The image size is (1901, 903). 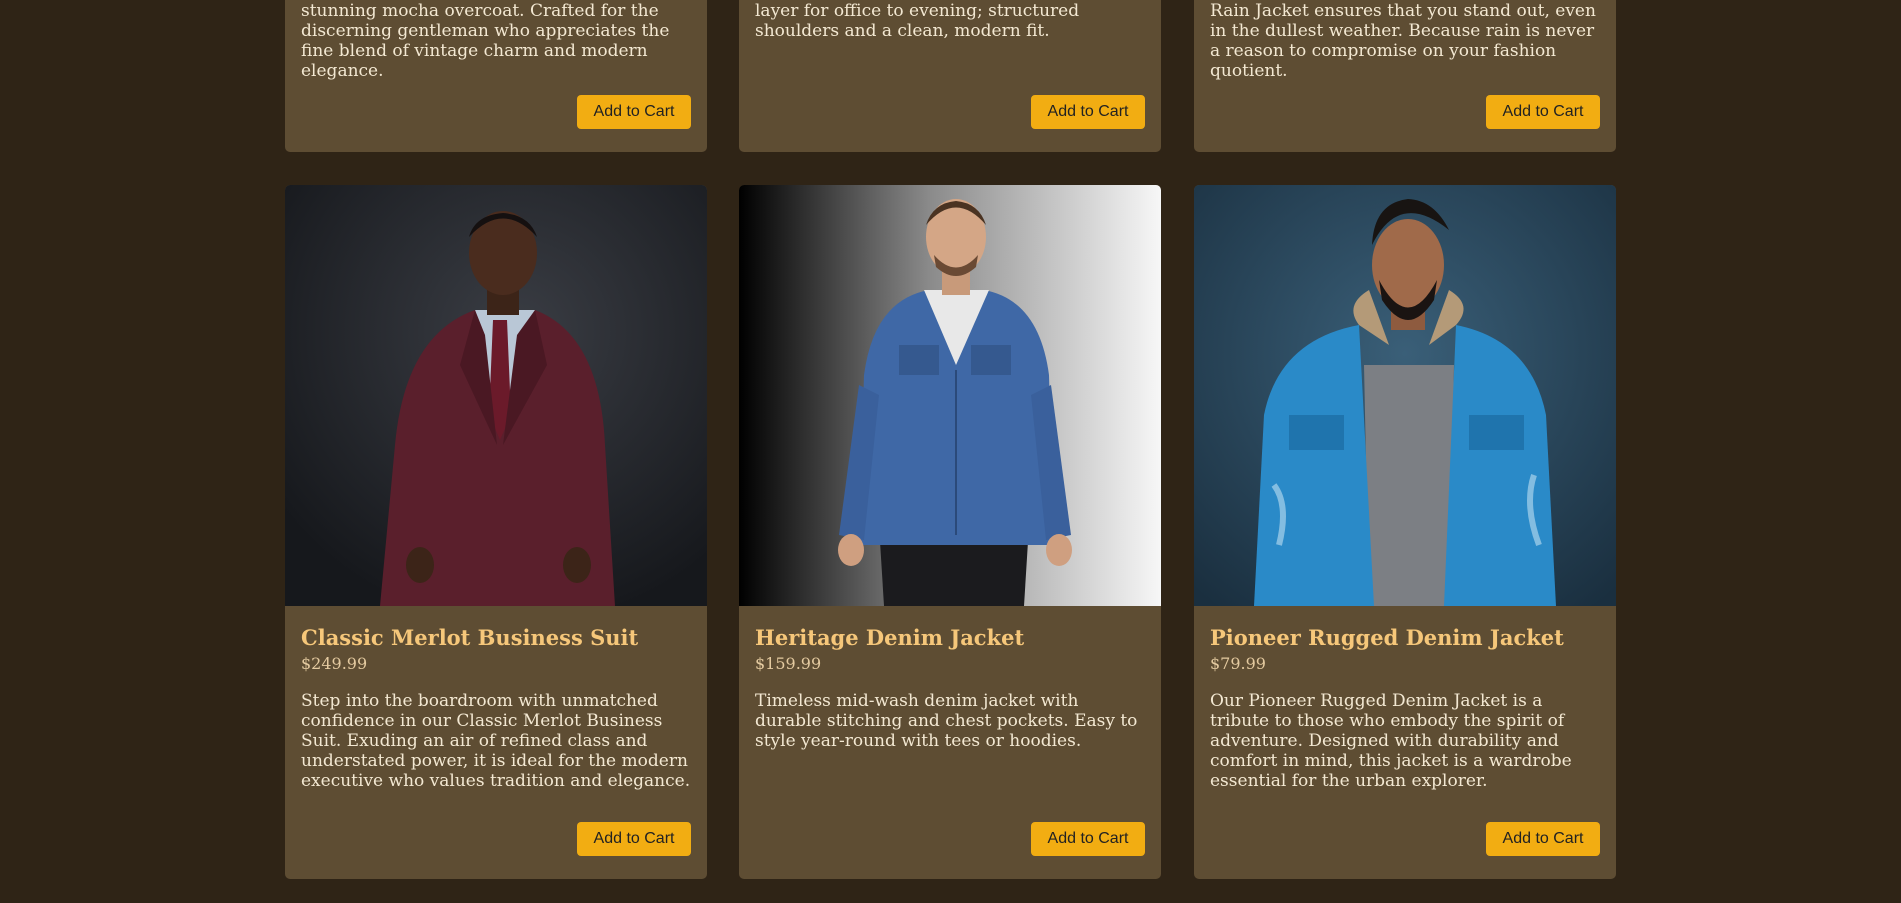 I want to click on product-title: Heritage Denim Jacket, so click(x=889, y=637).